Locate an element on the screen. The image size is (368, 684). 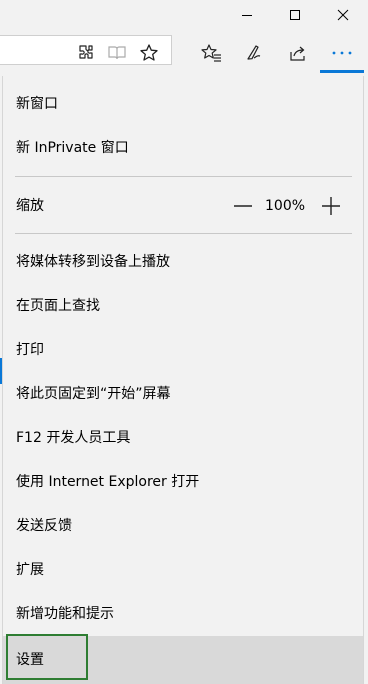
extensions-icon is located at coordinates (86, 52).